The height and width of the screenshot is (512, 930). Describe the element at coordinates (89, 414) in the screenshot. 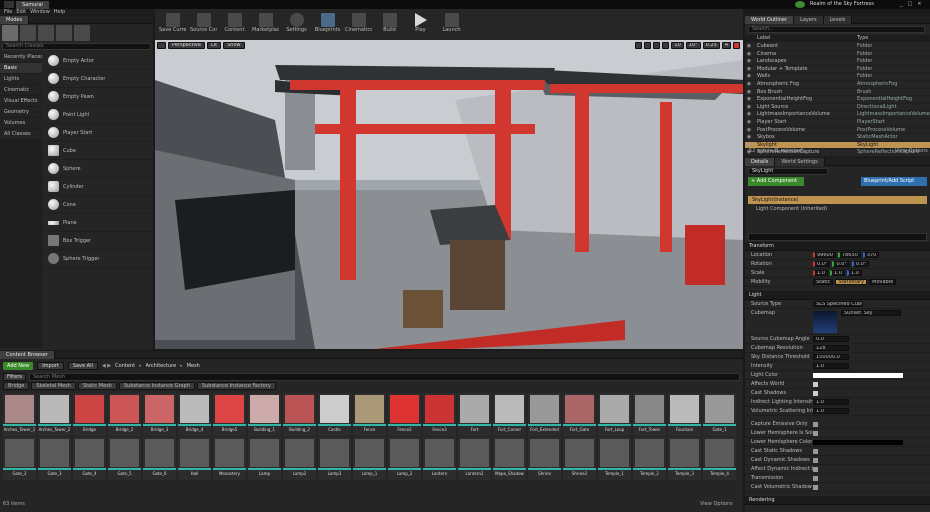

I see `asset-thumbnail: Bridge` at that location.